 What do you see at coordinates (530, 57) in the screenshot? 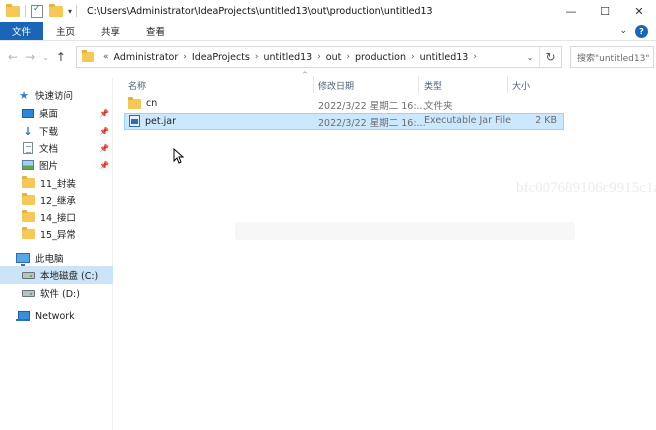
I see `address-history-chevron-icon: ⌄` at bounding box center [530, 57].